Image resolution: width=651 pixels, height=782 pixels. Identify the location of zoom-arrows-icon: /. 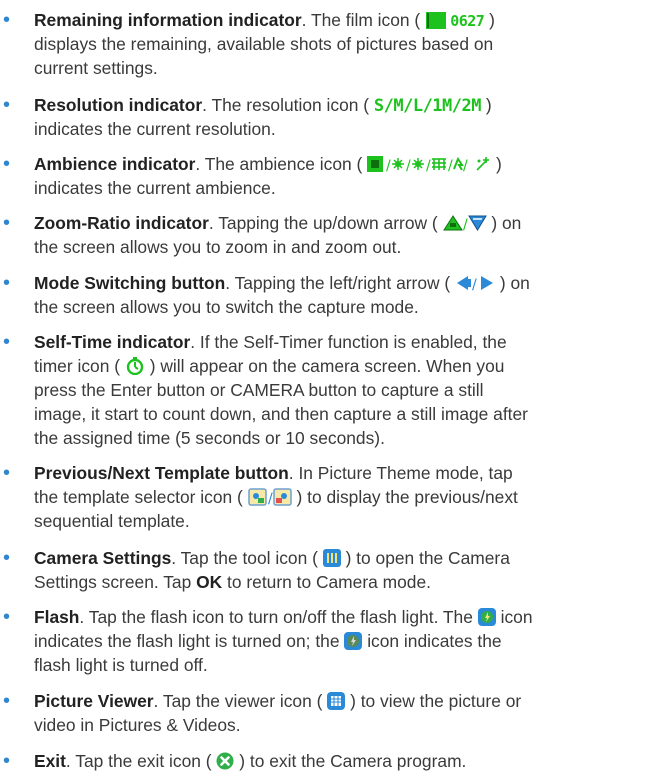
(464, 226).